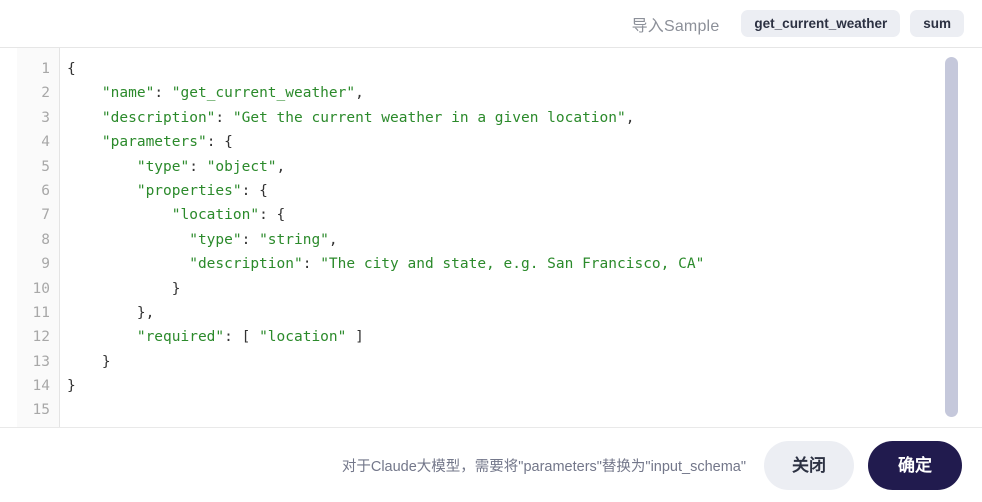 This screenshot has width=982, height=502. Describe the element at coordinates (180, 337) in the screenshot. I see `code-string-token: "required"` at that location.